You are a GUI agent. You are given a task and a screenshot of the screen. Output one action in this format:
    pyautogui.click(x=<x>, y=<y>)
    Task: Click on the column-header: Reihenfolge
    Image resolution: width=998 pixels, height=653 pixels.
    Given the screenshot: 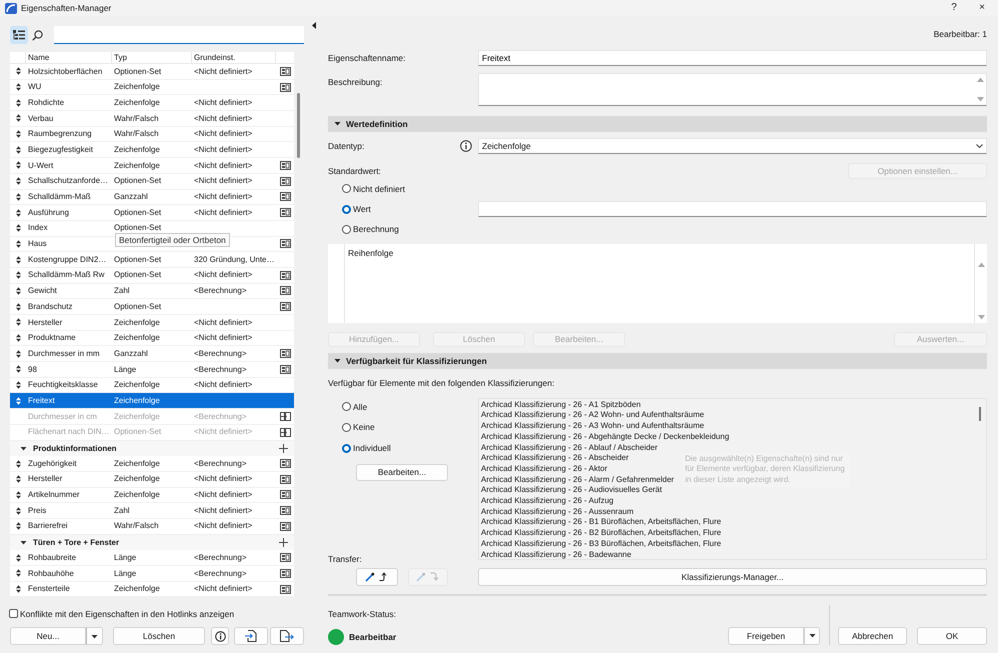 What is the action you would take?
    pyautogui.click(x=371, y=253)
    